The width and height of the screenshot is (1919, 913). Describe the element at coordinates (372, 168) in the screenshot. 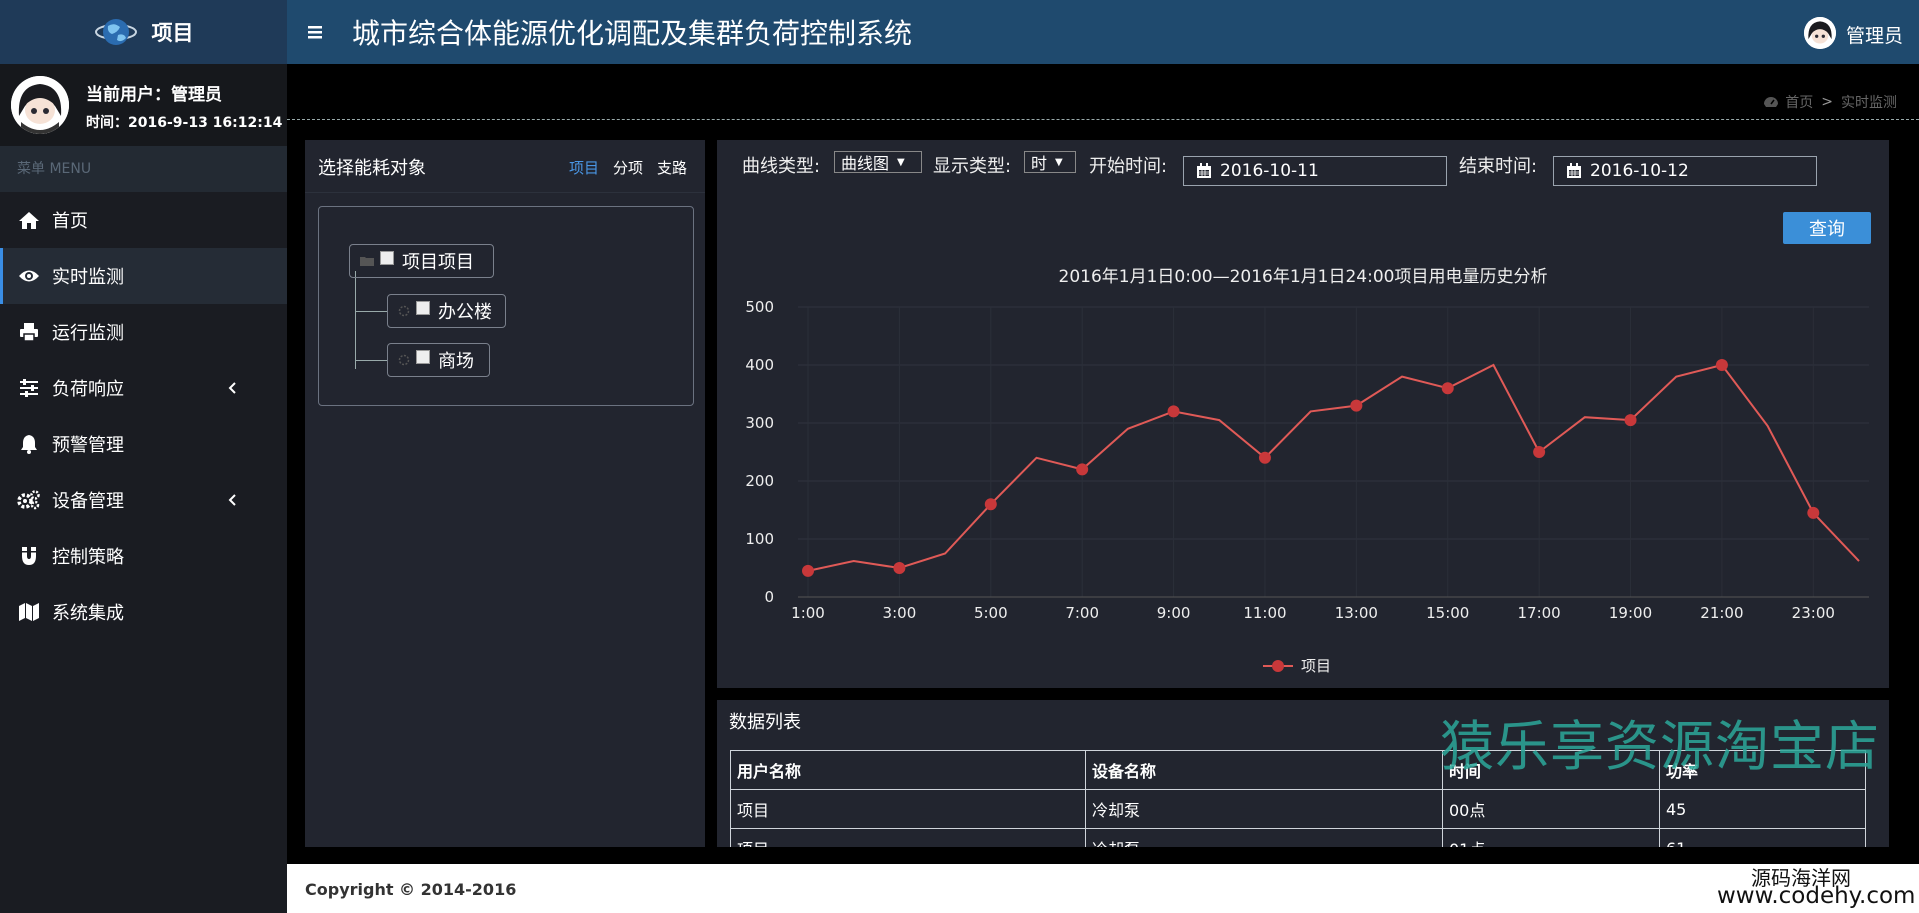

I see `panel-title: 选择能耗对象` at that location.